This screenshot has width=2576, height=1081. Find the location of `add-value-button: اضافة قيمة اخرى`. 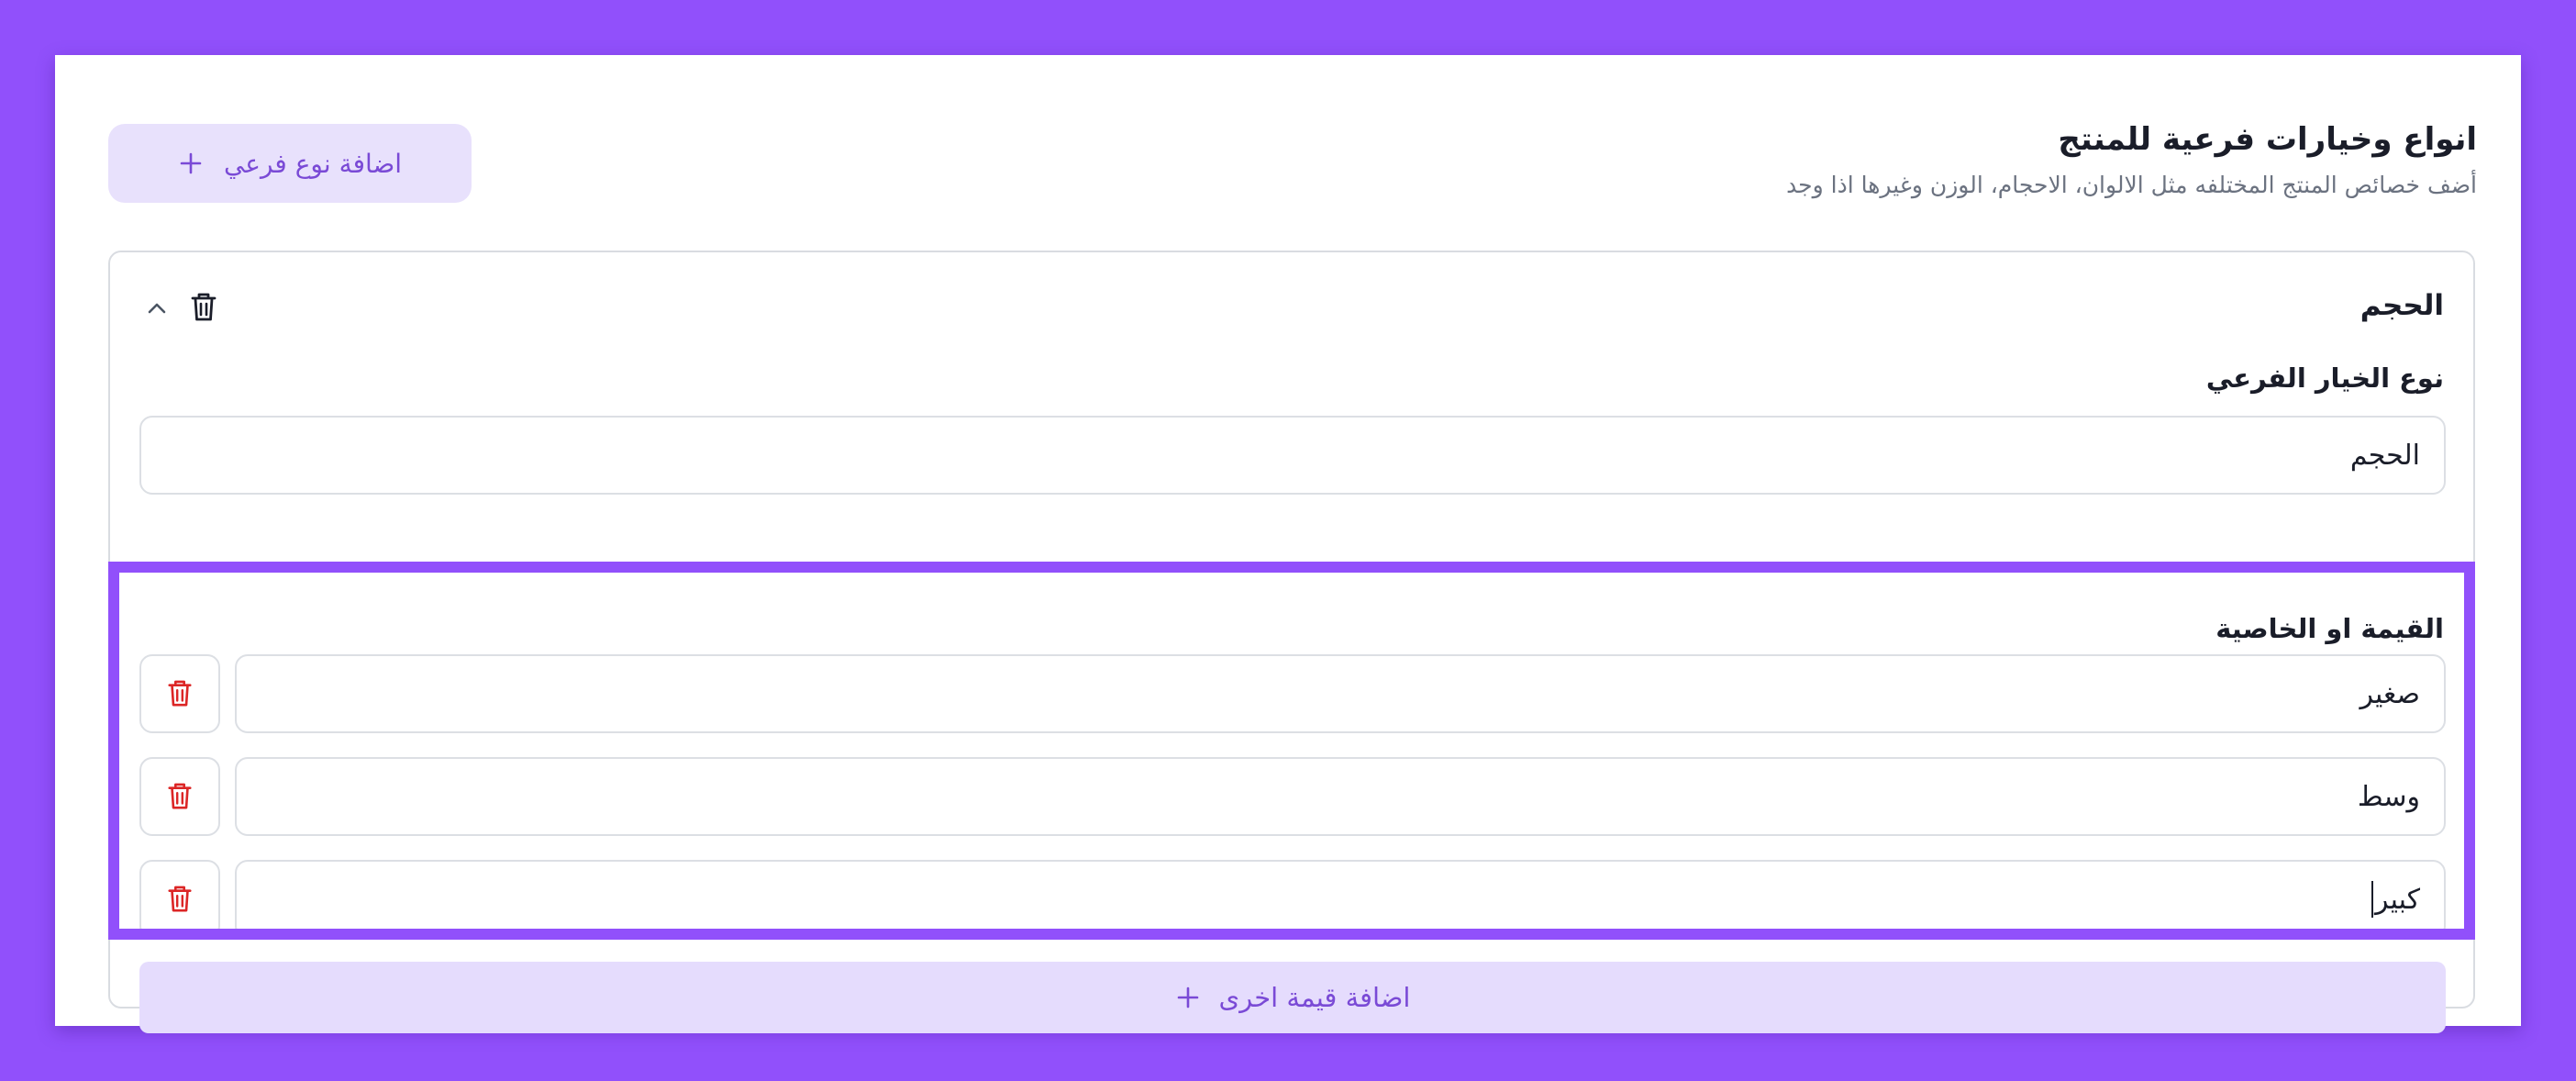

add-value-button: اضافة قيمة اخرى is located at coordinates (1292, 997).